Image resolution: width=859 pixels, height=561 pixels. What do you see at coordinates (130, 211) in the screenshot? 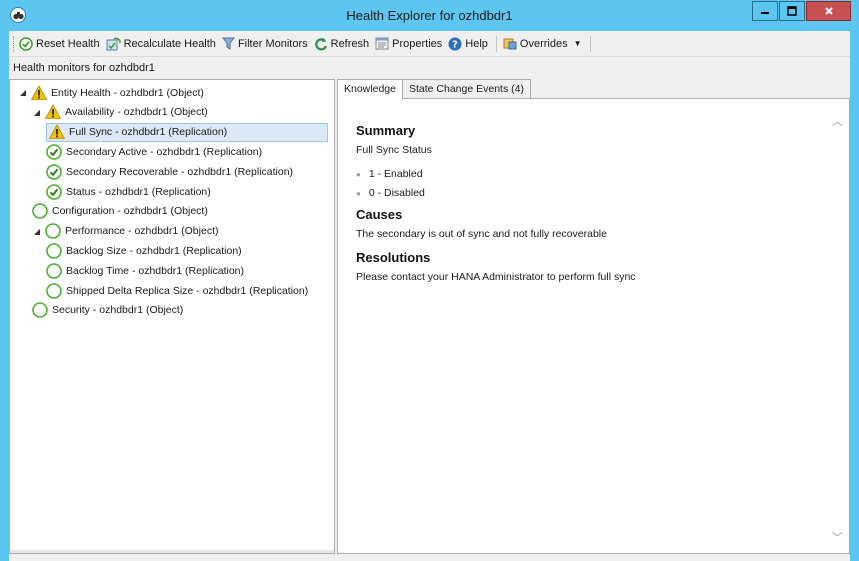
I see `tree-item-label: Configuration - ozhdbdr1 (Object)` at bounding box center [130, 211].